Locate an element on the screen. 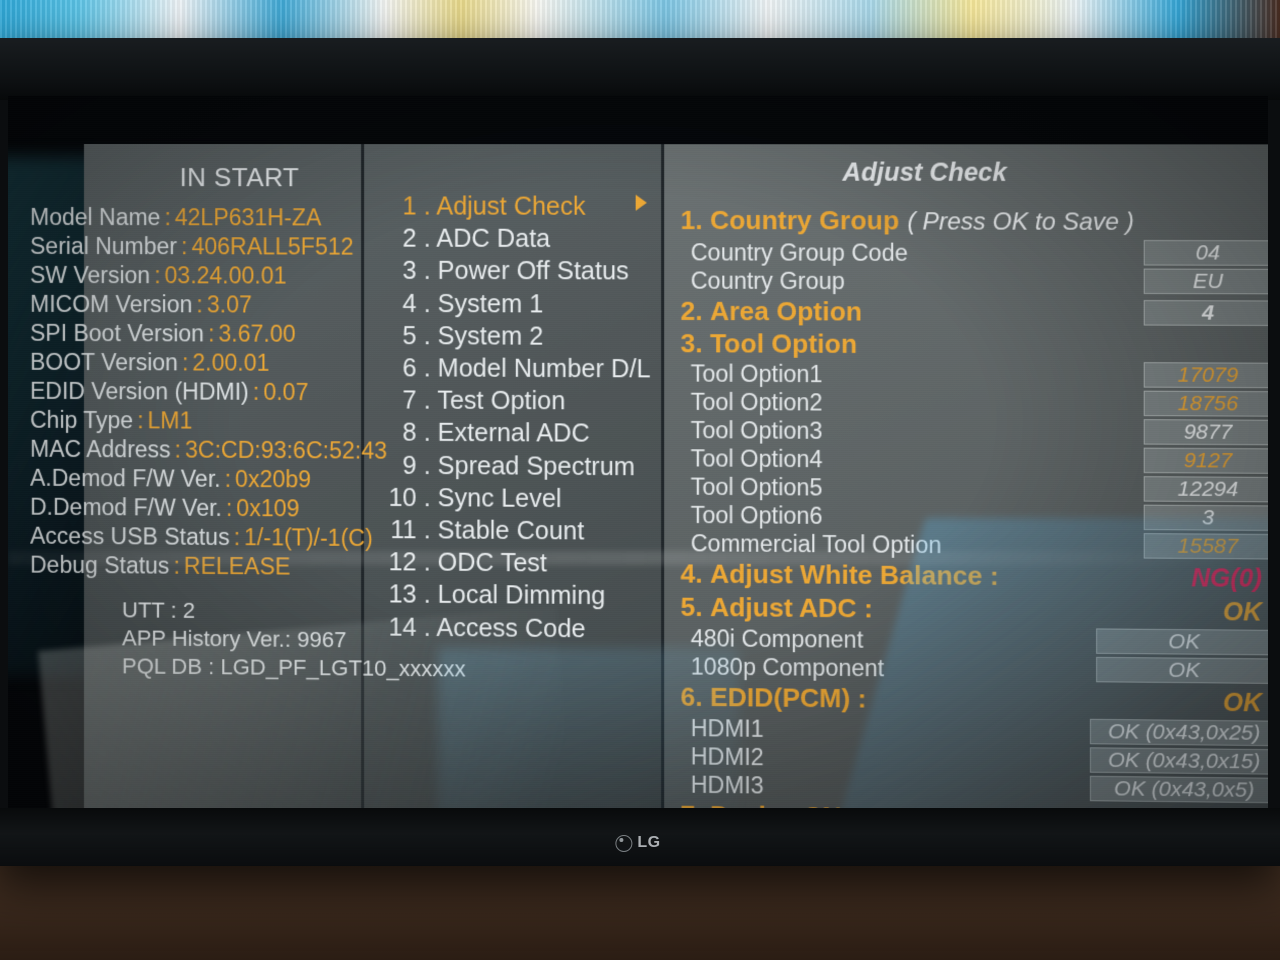 The image size is (1280, 960). menu-item-label: Adjust Check is located at coordinates (511, 206).